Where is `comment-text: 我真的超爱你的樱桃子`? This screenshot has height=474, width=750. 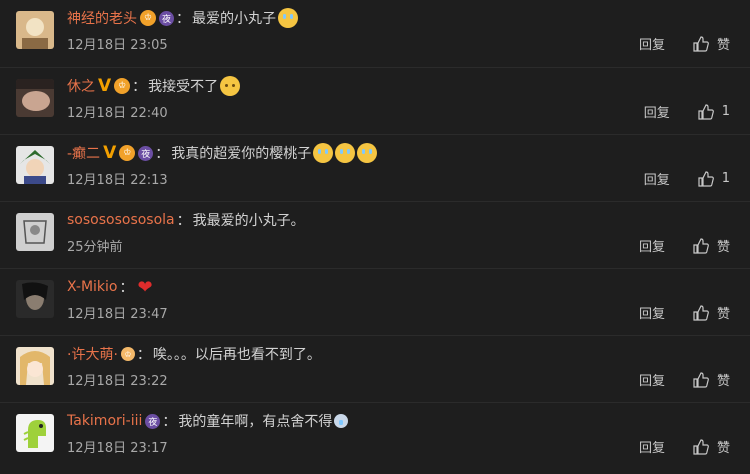
comment-text: 我真的超爱你的樱桃子 is located at coordinates (241, 154).